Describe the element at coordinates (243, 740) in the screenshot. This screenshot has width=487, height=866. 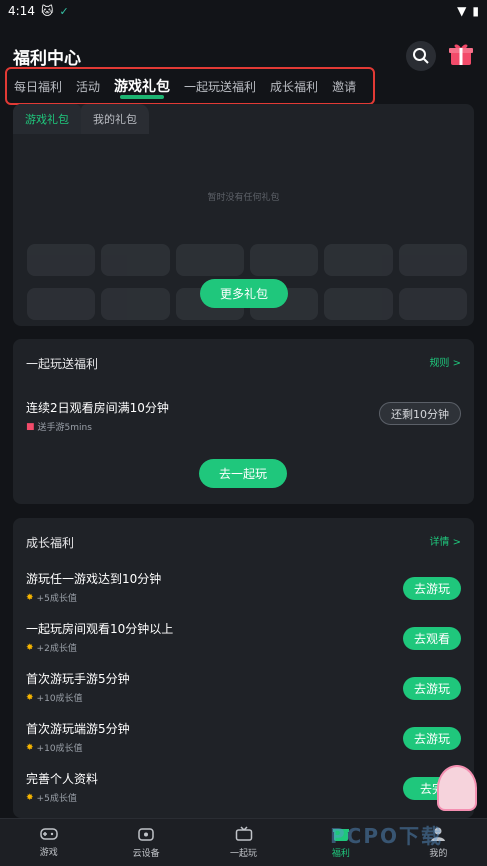
I see `task-row: 首次游玩端游5分钟 ✸ +10成长值 去游玩` at that location.